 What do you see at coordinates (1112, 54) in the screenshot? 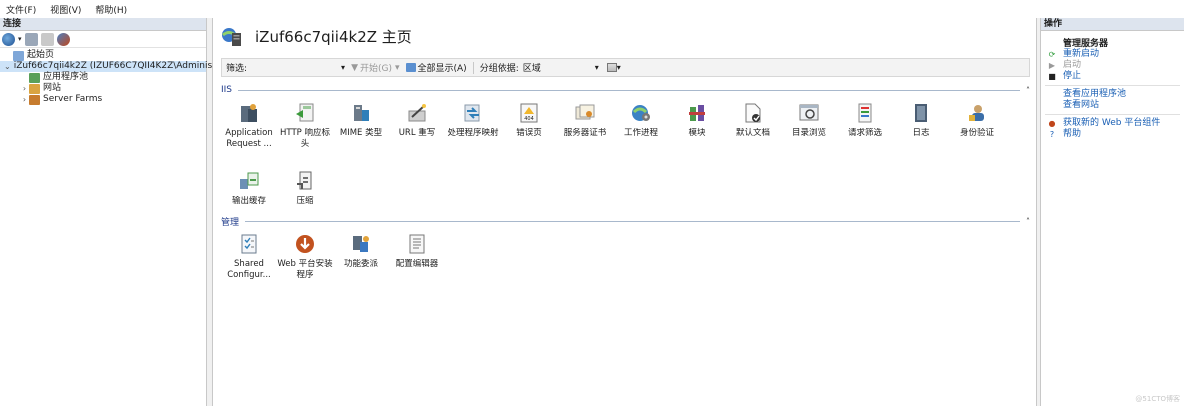
I see `action-item: ⟳ 重新启动` at bounding box center [1112, 54].